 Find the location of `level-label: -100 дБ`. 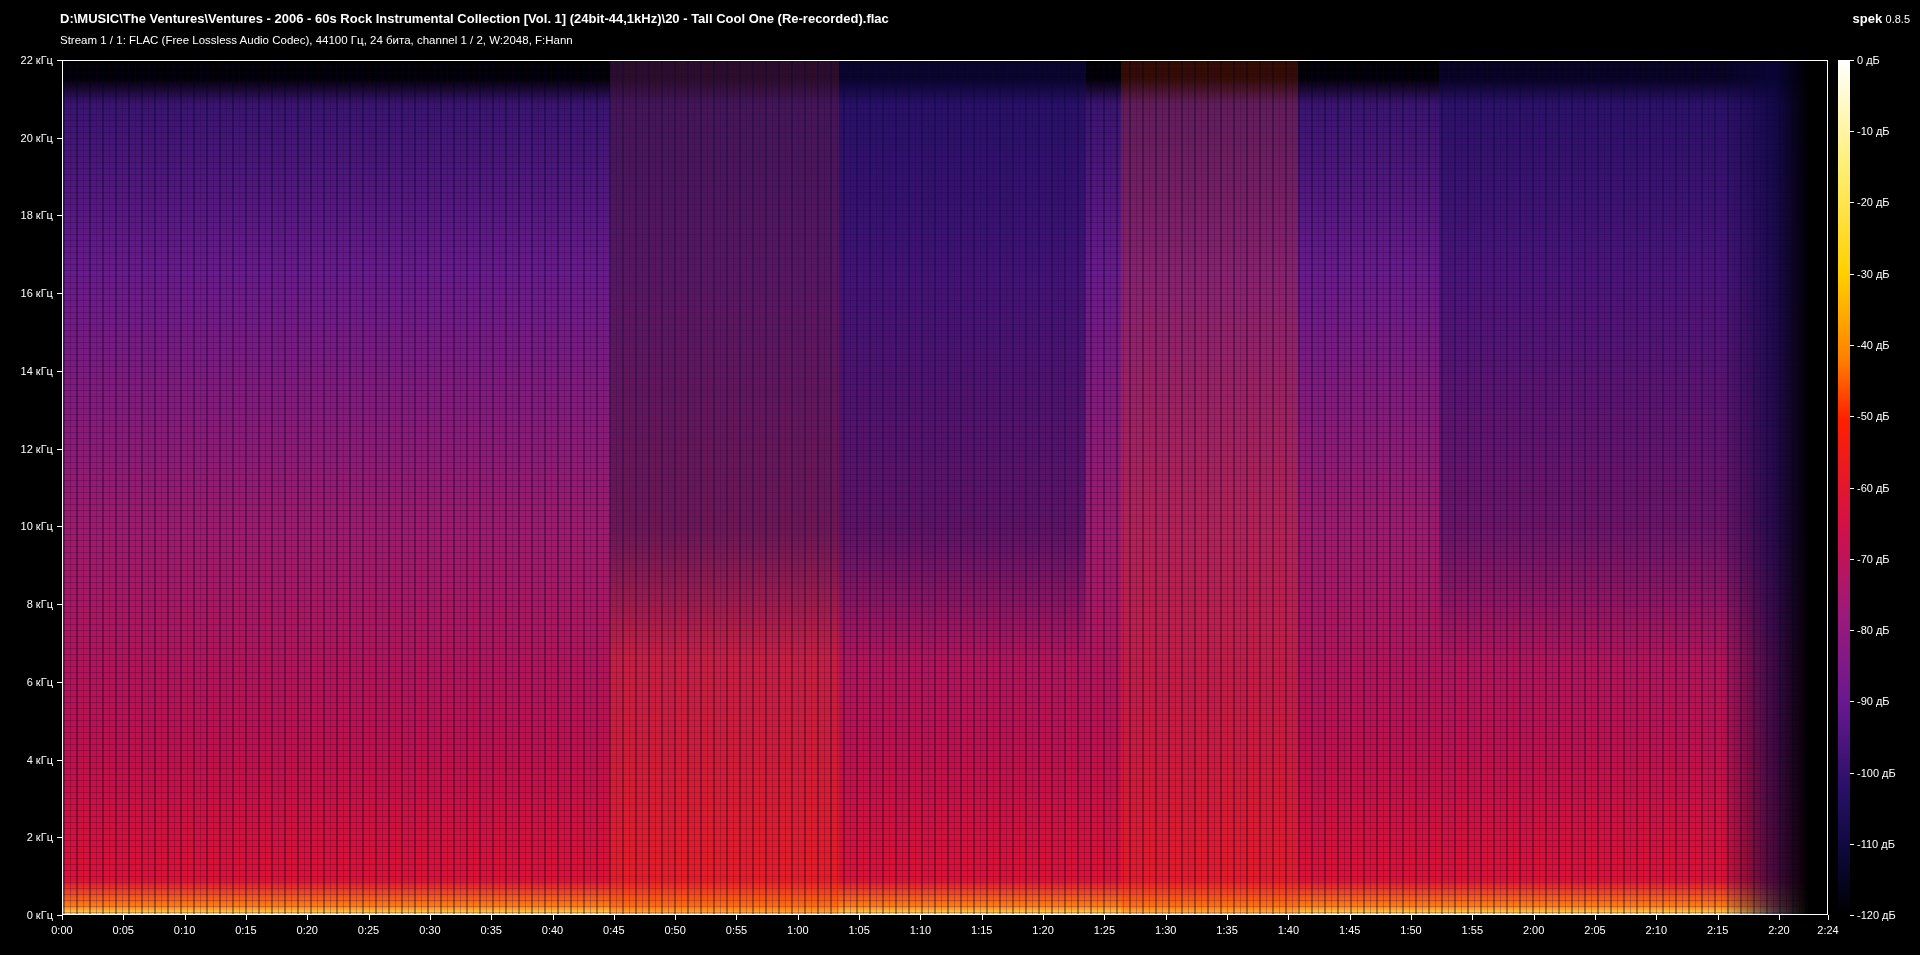

level-label: -100 дБ is located at coordinates (1876, 772).